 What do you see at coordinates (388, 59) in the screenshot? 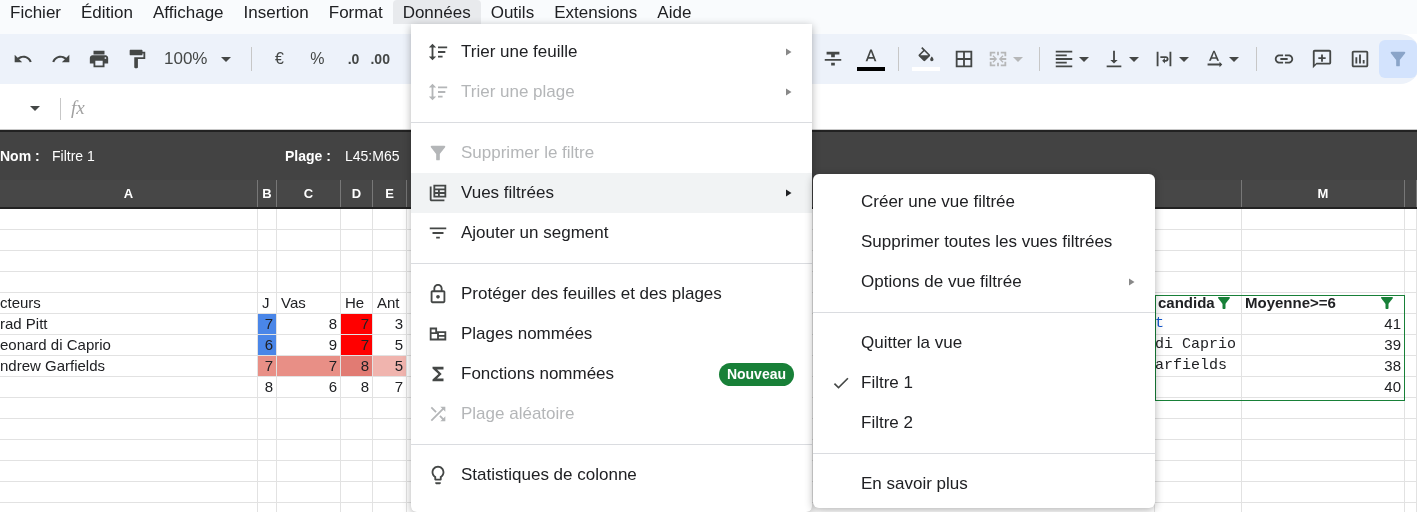
I see `increase-decimals-button: .00` at bounding box center [388, 59].